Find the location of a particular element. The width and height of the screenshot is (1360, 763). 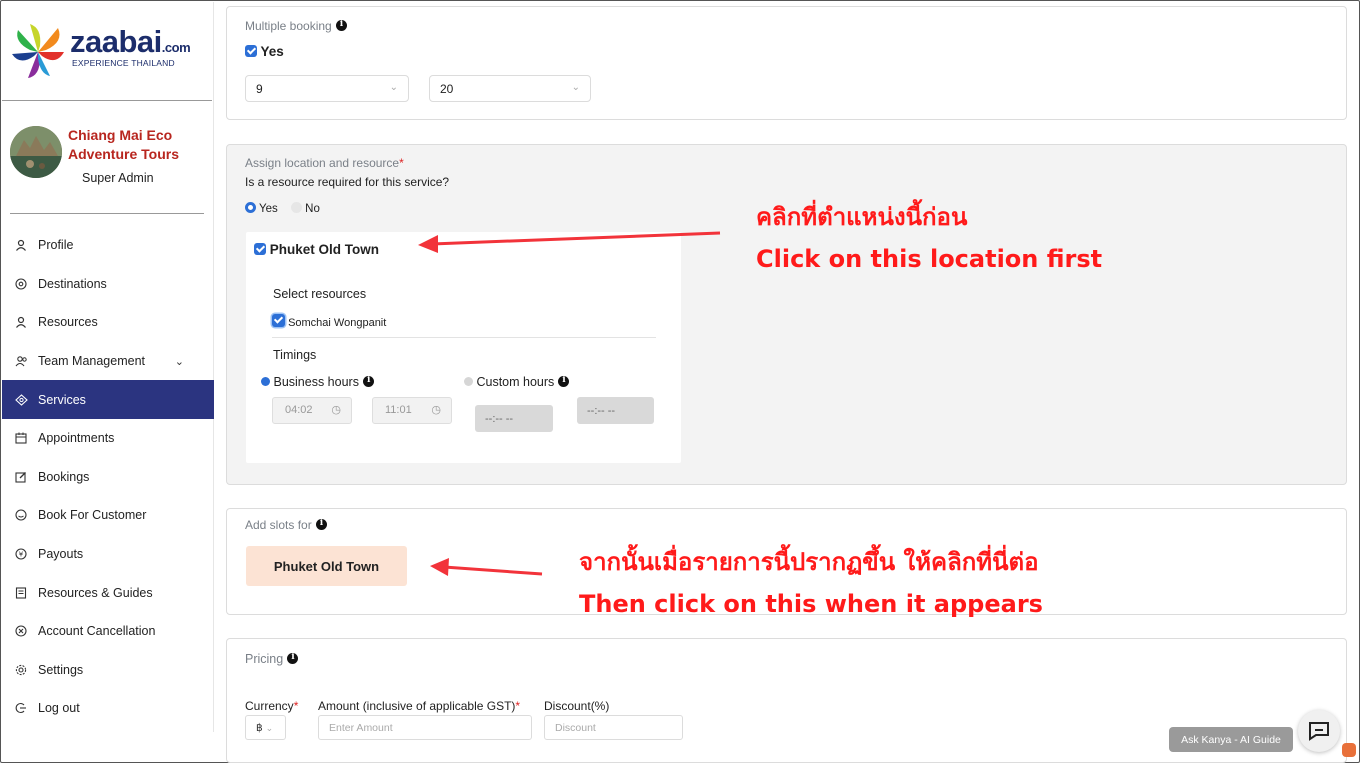

notification-badge is located at coordinates (1349, 750).